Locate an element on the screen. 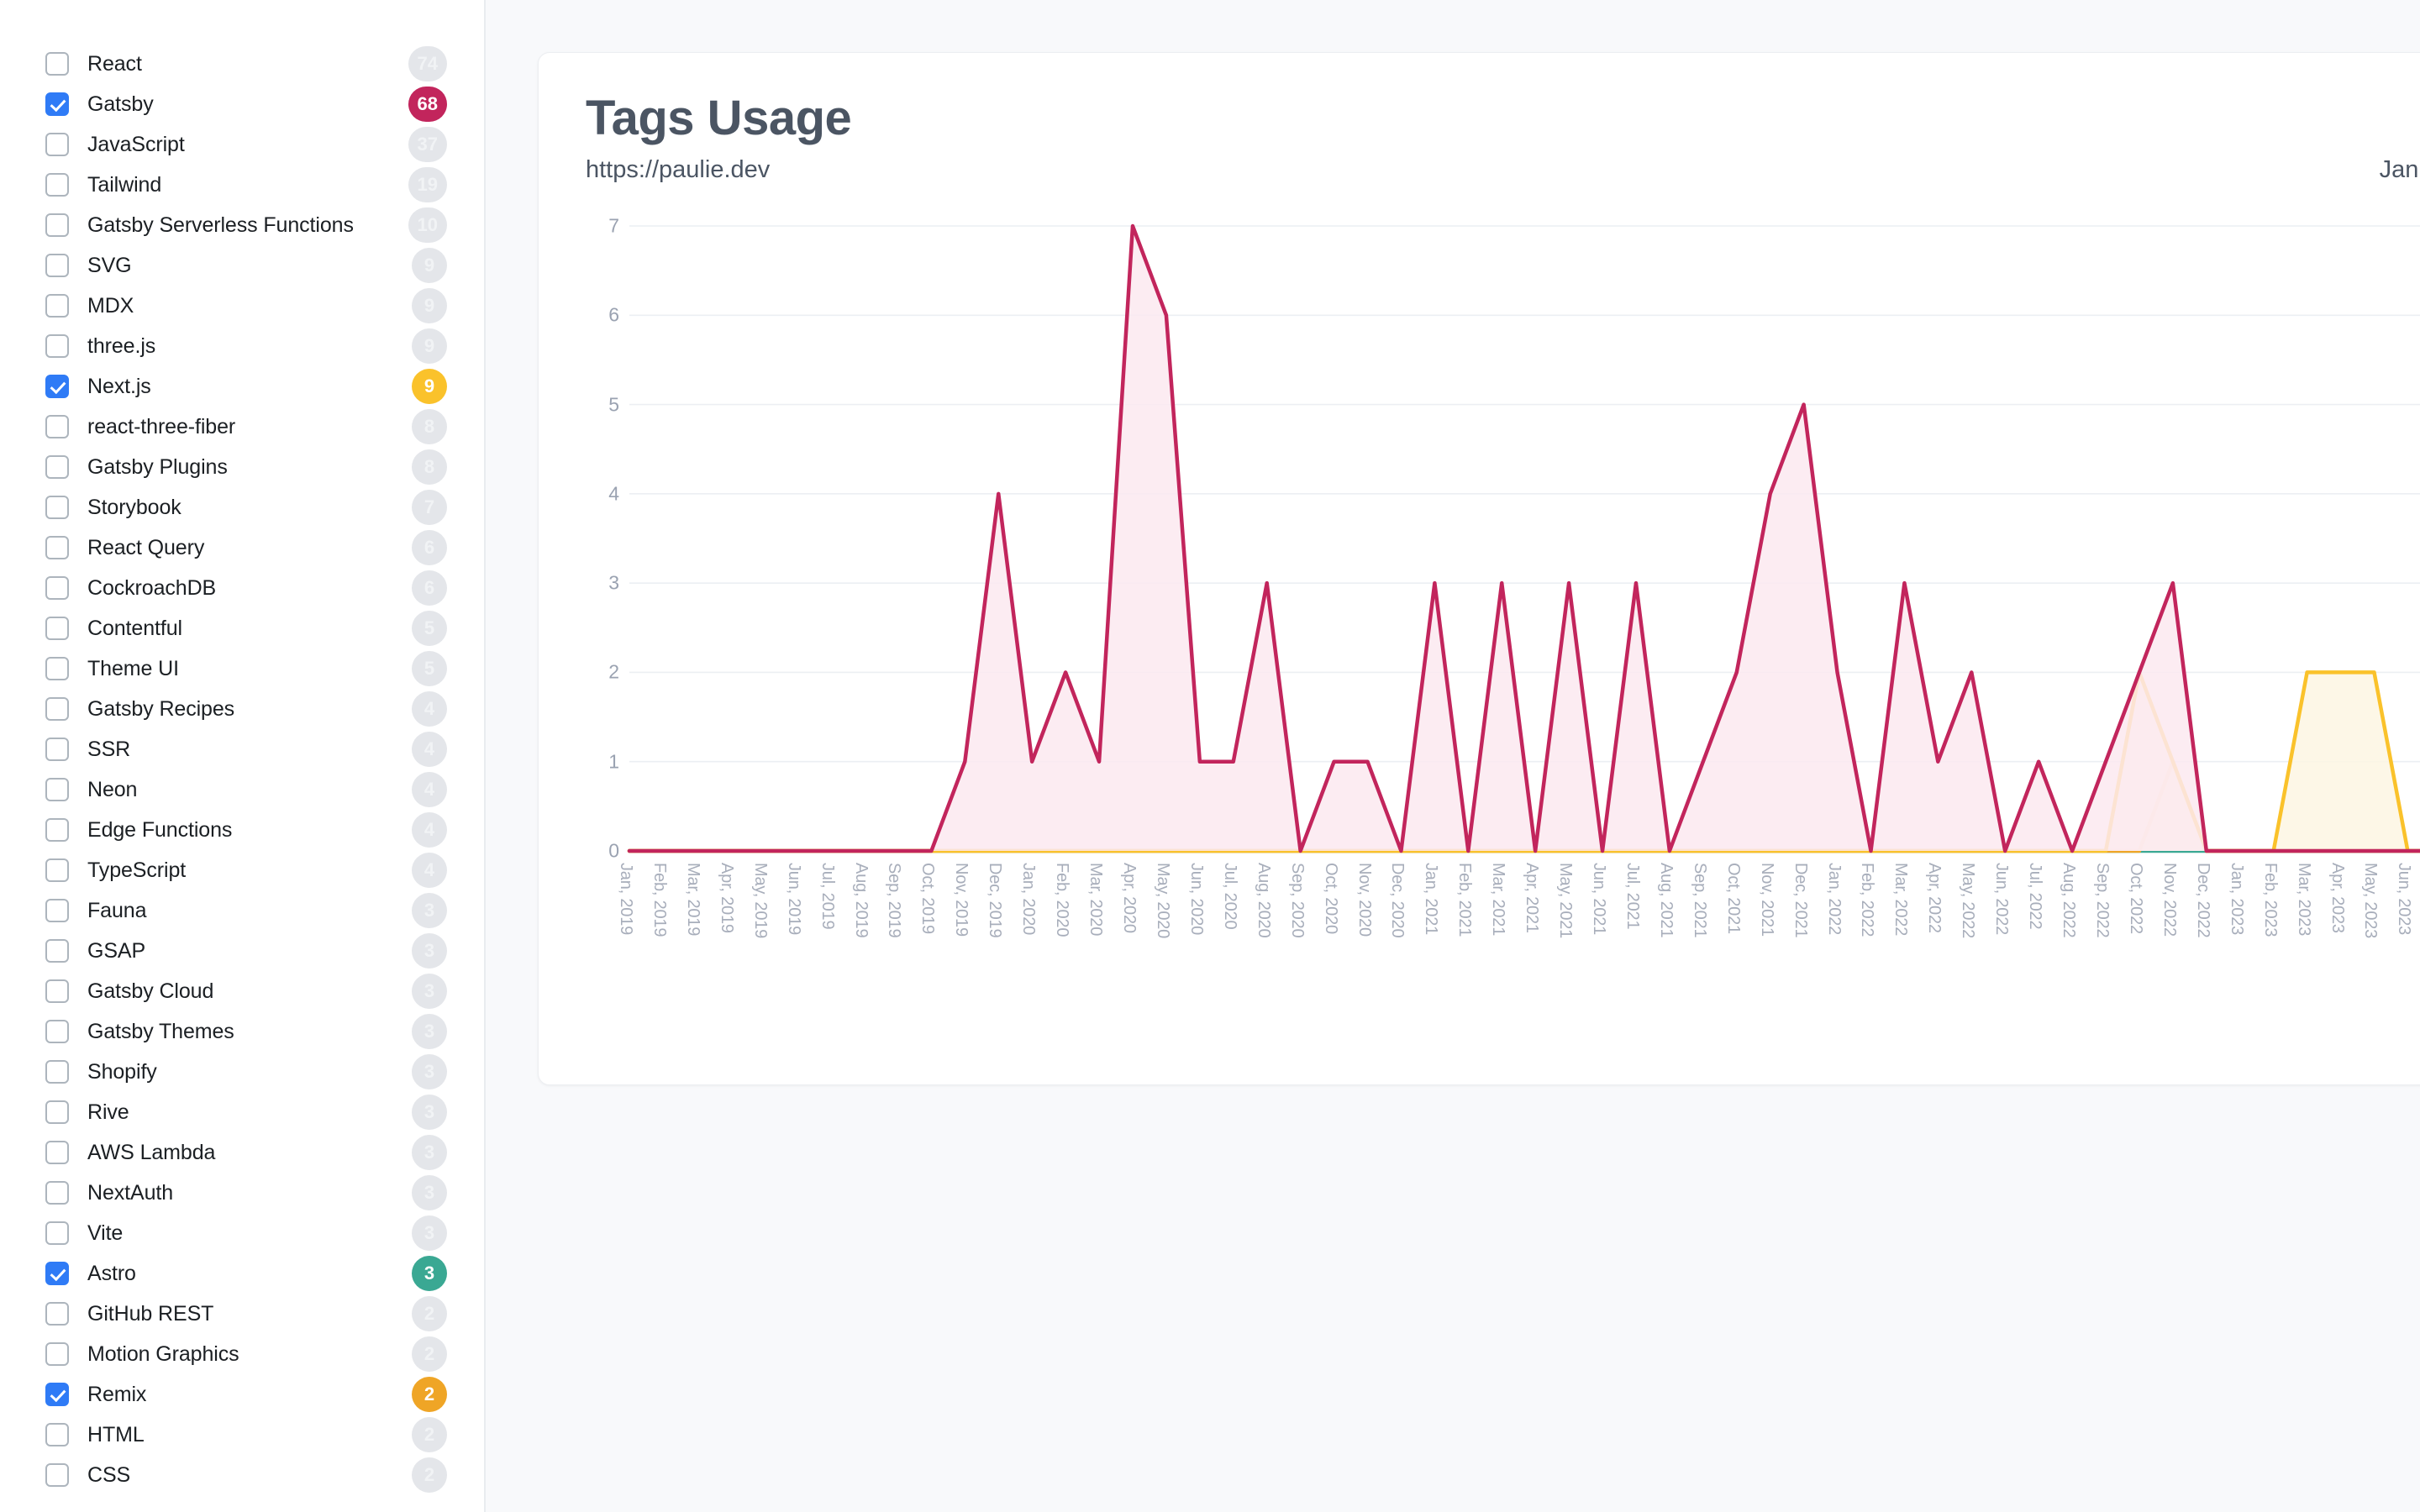  tag-filter-row: Shopify 3 is located at coordinates (242, 1072).